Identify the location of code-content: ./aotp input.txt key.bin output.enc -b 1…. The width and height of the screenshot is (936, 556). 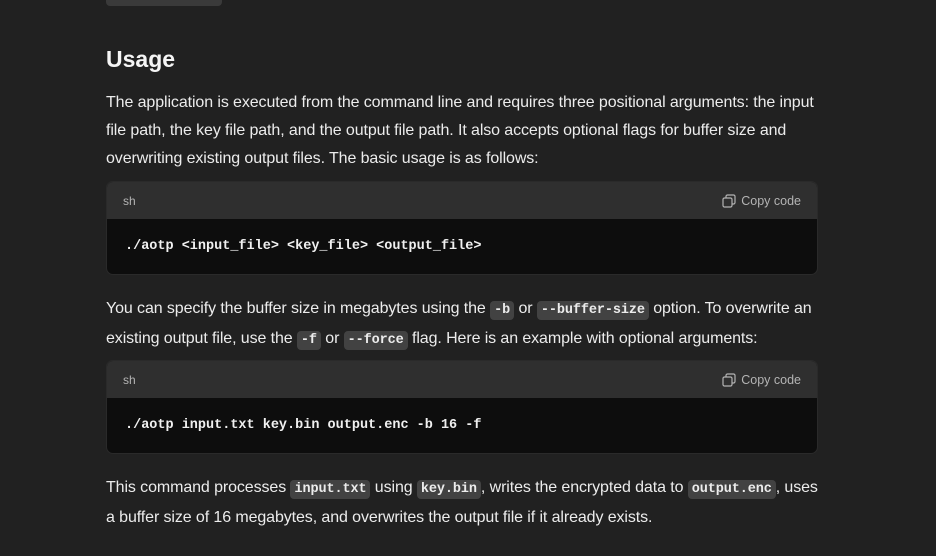
(303, 425).